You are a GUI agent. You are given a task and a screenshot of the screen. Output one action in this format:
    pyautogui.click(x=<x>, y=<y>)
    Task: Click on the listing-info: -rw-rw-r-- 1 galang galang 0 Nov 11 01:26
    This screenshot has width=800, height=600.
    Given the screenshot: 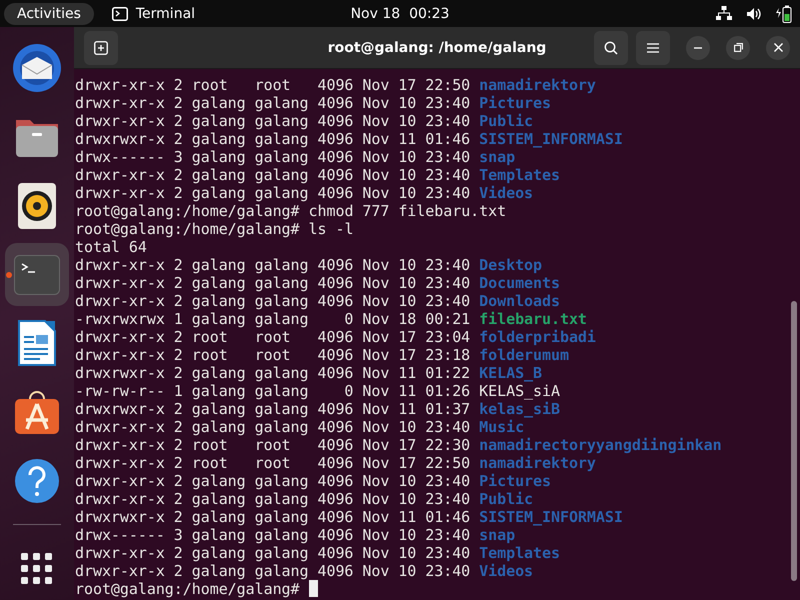 What is the action you would take?
    pyautogui.click(x=273, y=391)
    